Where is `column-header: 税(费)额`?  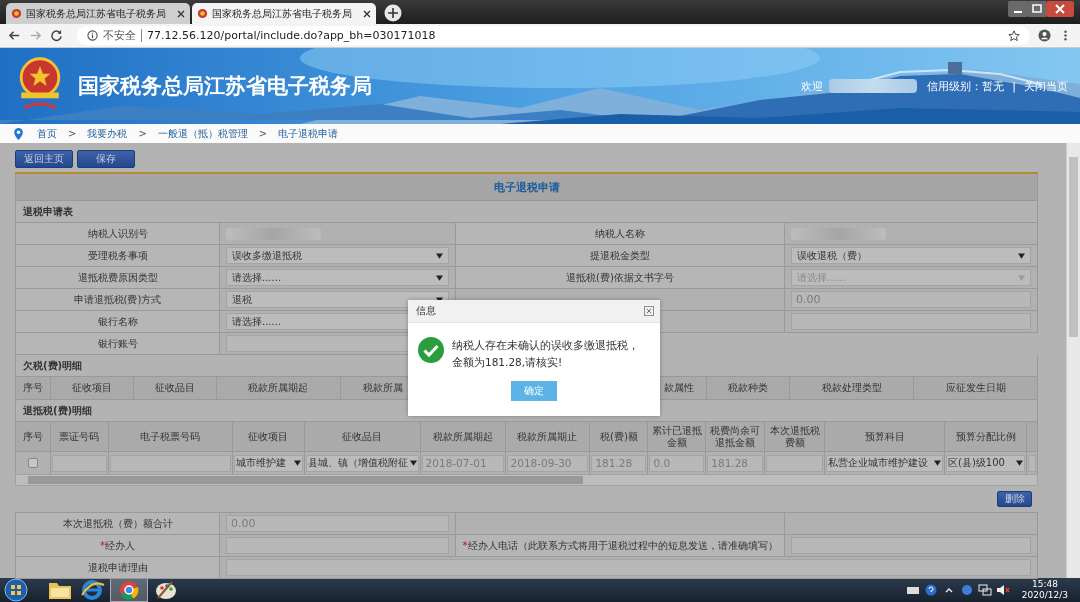
column-header: 税(费)额 is located at coordinates (619, 436).